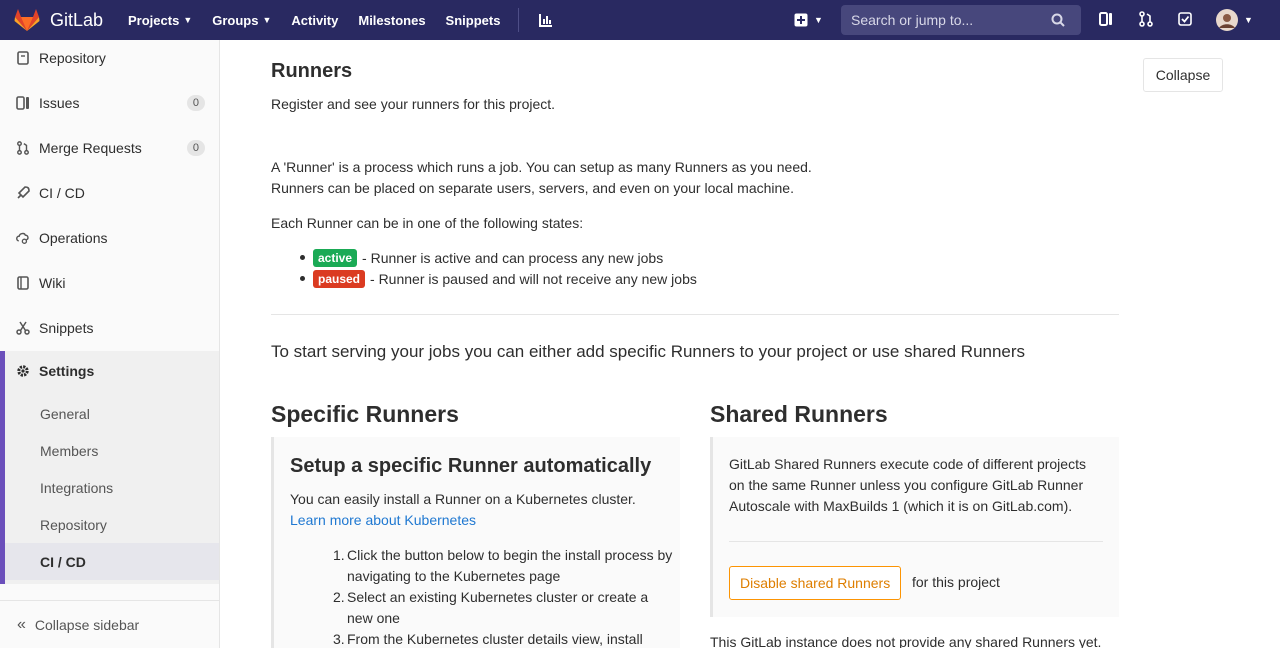 This screenshot has width=1280, height=648. I want to click on kubernetes-docs-link: Learn more about Kubernetes, so click(383, 520).